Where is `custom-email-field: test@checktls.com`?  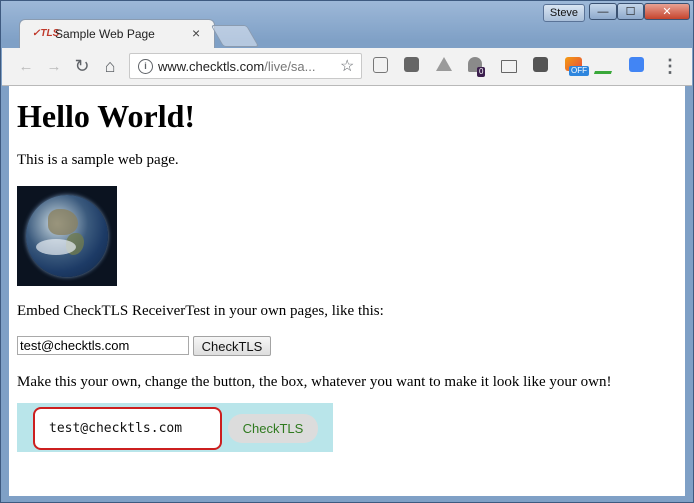
custom-email-field: test@checktls.com is located at coordinates (127, 428).